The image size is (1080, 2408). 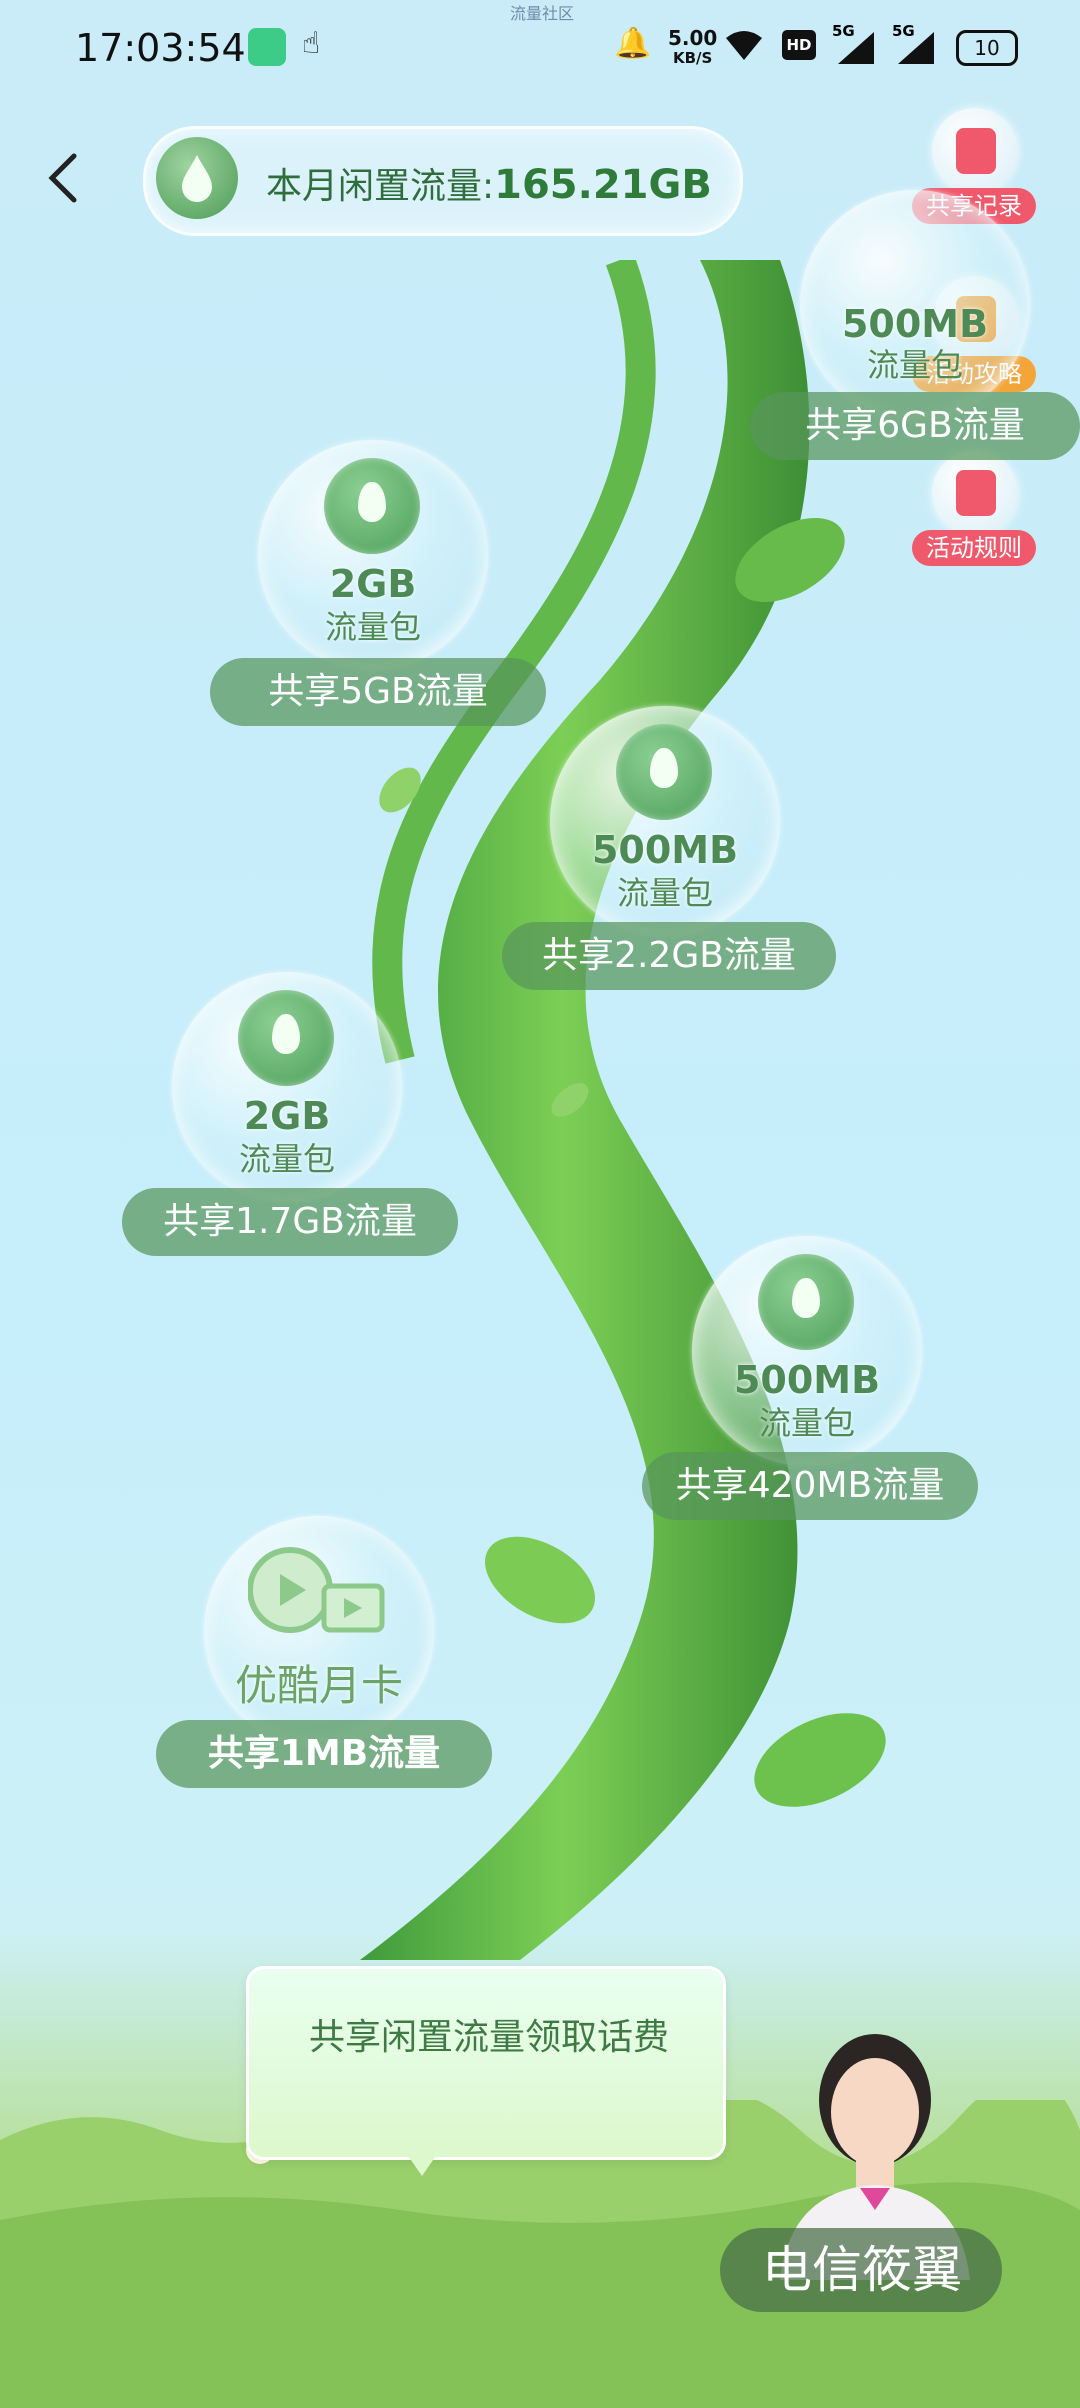 I want to click on activity-rules-button: 活动规则, so click(x=974, y=515).